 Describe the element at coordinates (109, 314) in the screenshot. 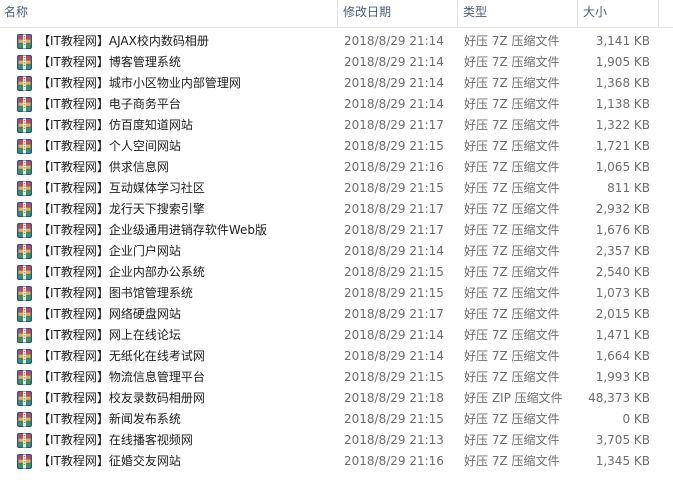

I see `file-name: 【IT教程网】网络硬盘网站` at that location.